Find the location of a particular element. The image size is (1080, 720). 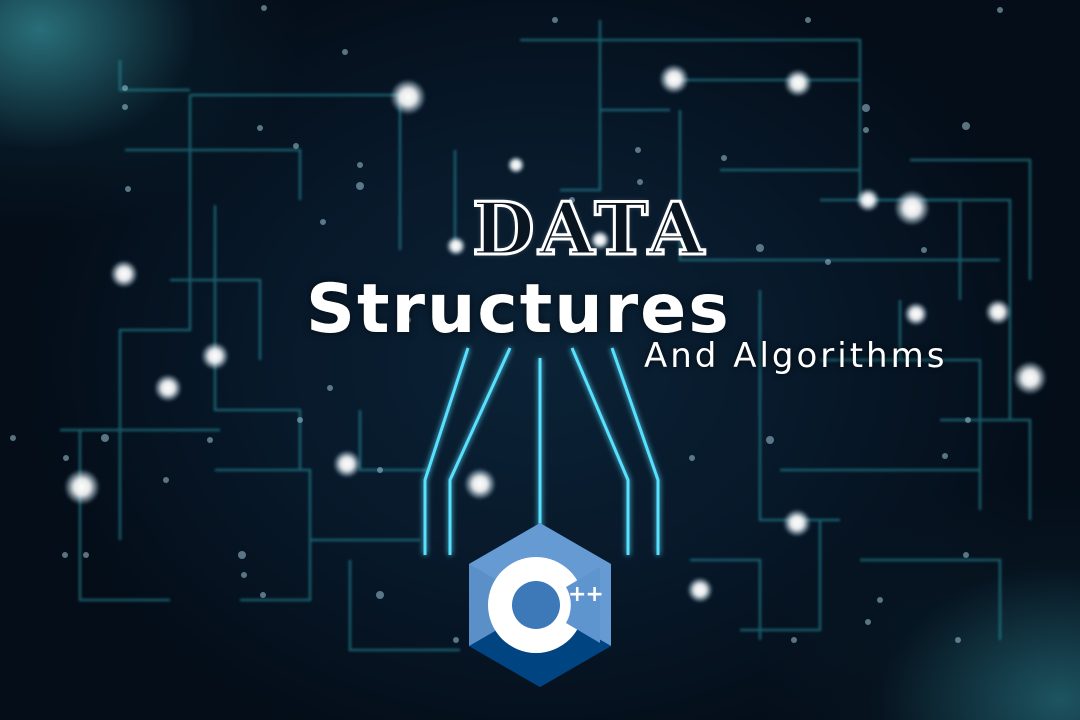

title-and-algorithms: And Algorithms is located at coordinates (796, 356).